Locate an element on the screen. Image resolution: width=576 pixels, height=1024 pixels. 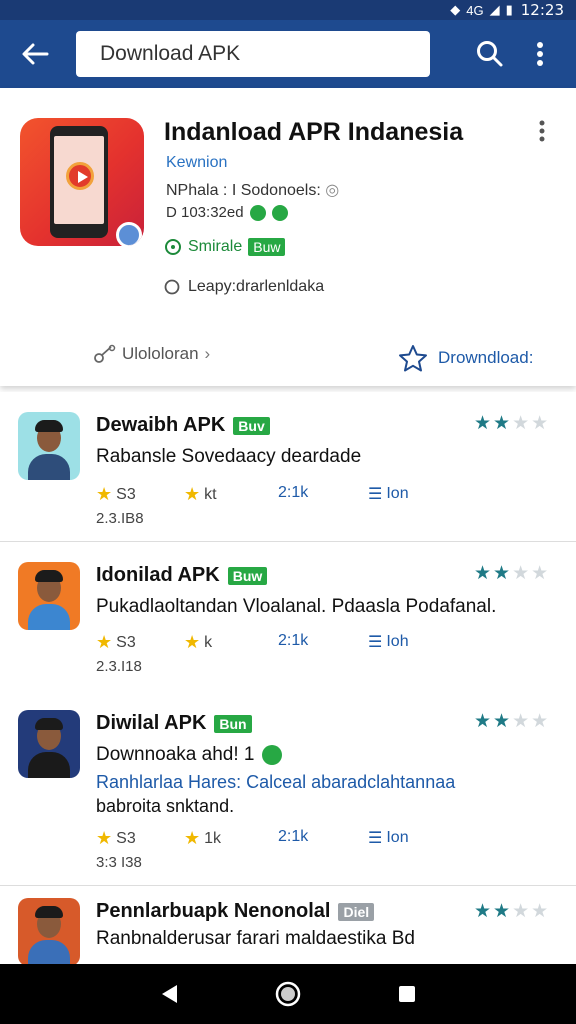
featured-info-line: NPhala : I Sodonoels: ◎ is located at coordinates (253, 190).